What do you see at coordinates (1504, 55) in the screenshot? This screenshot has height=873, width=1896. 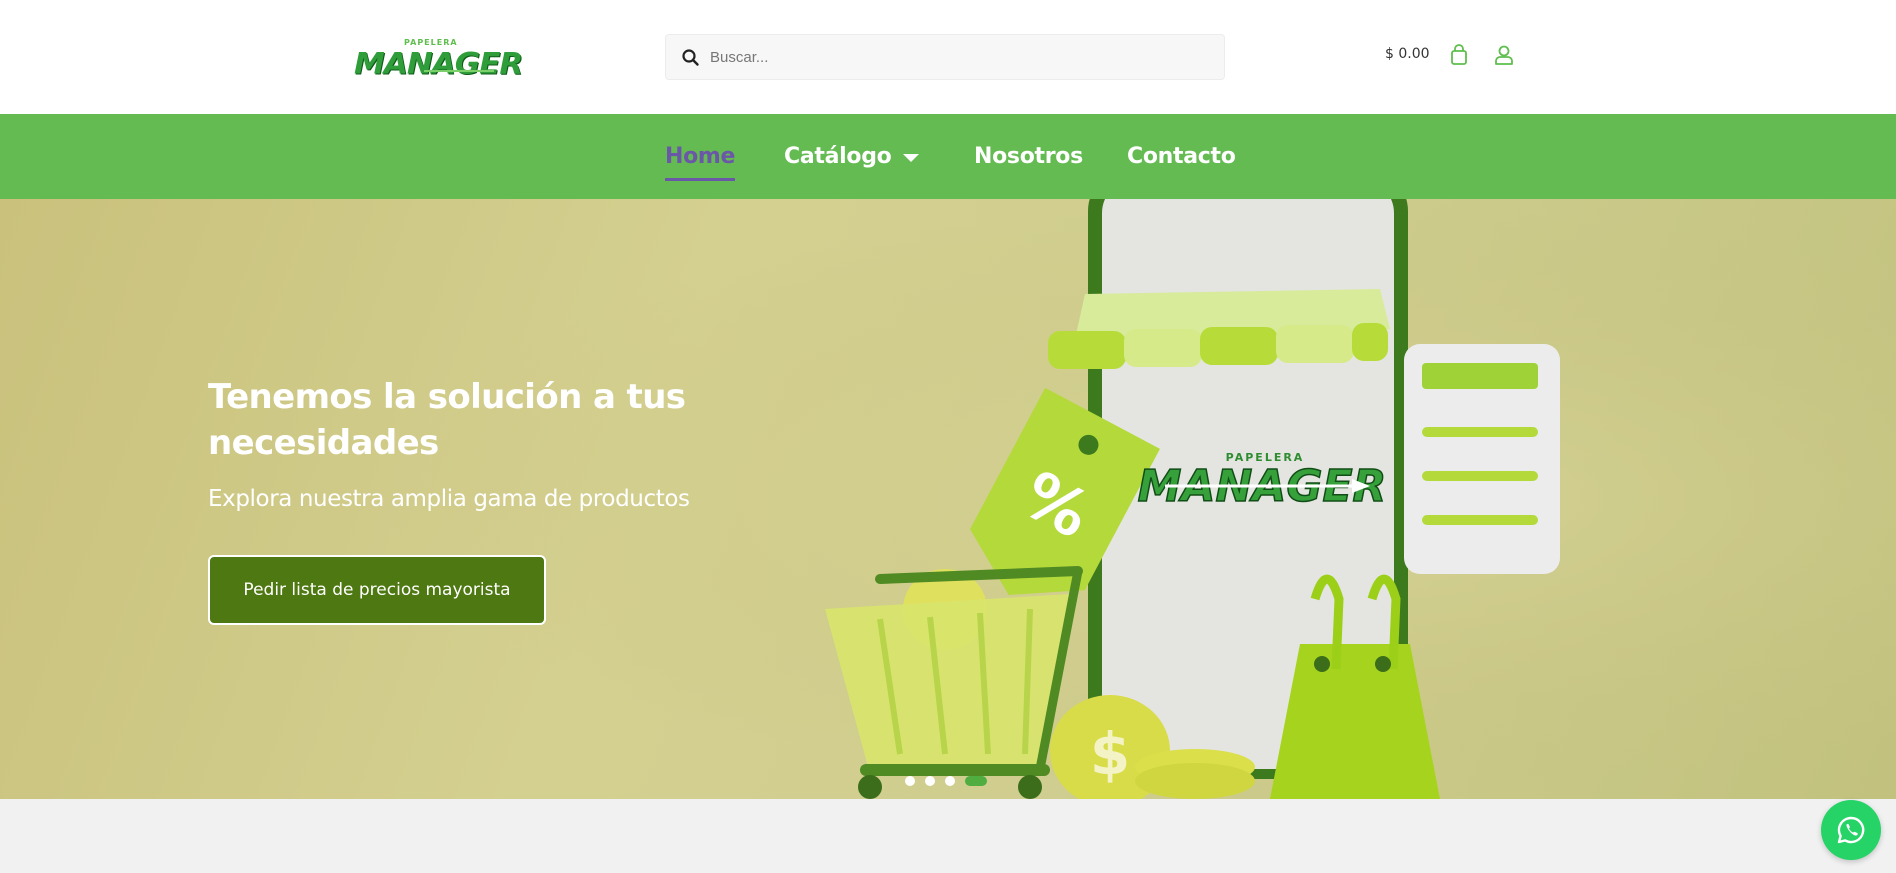 I see `user-icon` at bounding box center [1504, 55].